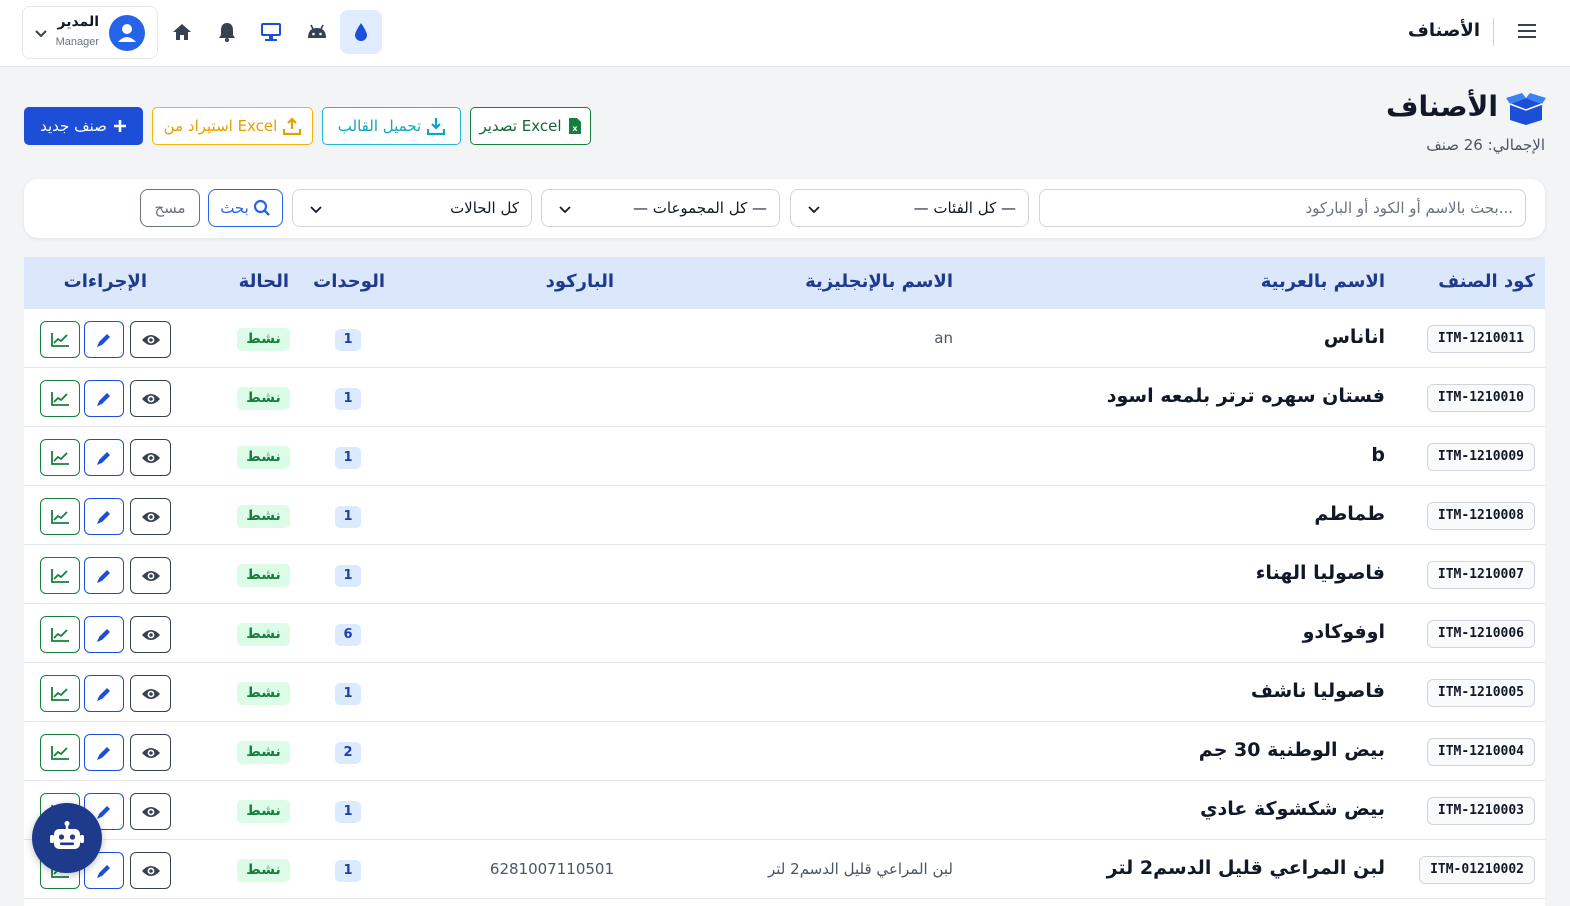  Describe the element at coordinates (391, 126) in the screenshot. I see `download-template-button: تحميل القالب` at that location.